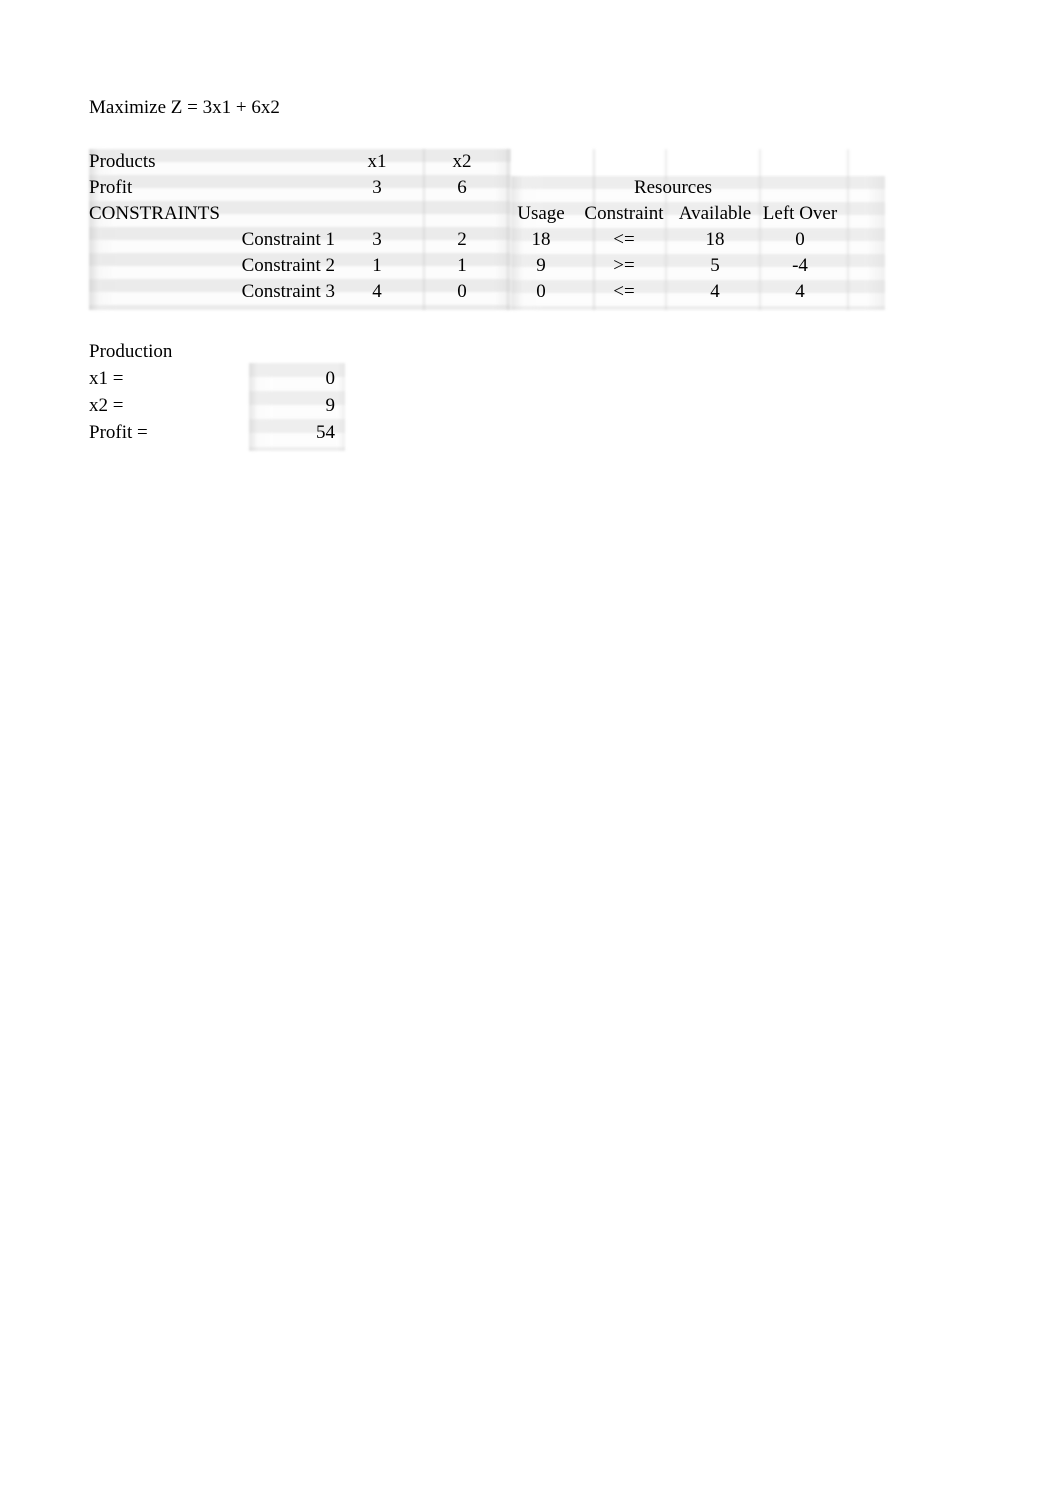 The image size is (1062, 1506). I want to click on production-table: Production x1 = 0 x2 = 9 Profit = 54, so click(212, 392).